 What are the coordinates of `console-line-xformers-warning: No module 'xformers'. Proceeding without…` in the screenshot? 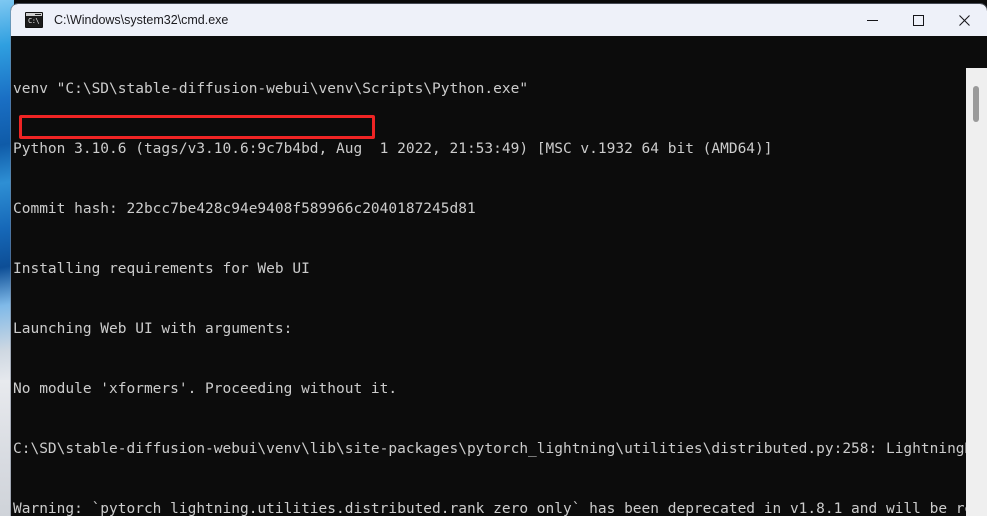 It's located at (205, 389).